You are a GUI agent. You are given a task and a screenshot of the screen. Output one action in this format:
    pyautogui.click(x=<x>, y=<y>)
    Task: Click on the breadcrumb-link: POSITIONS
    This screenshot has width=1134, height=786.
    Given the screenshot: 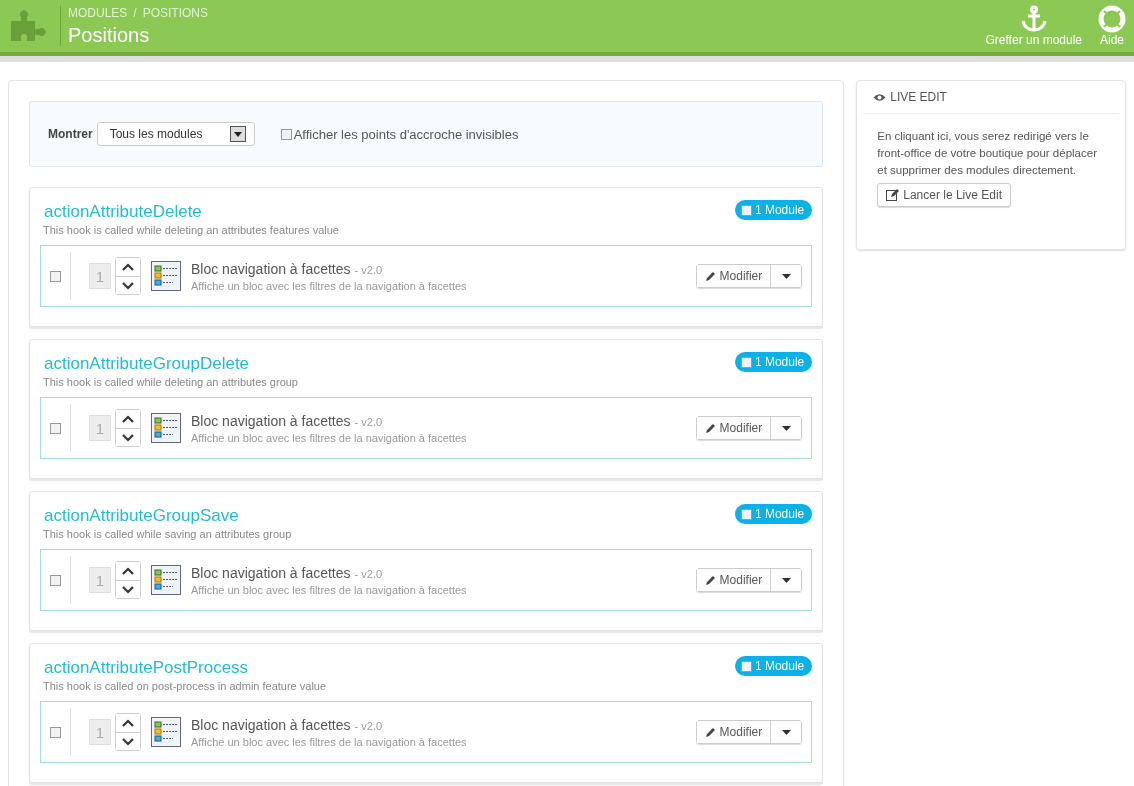 What is the action you would take?
    pyautogui.click(x=175, y=12)
    